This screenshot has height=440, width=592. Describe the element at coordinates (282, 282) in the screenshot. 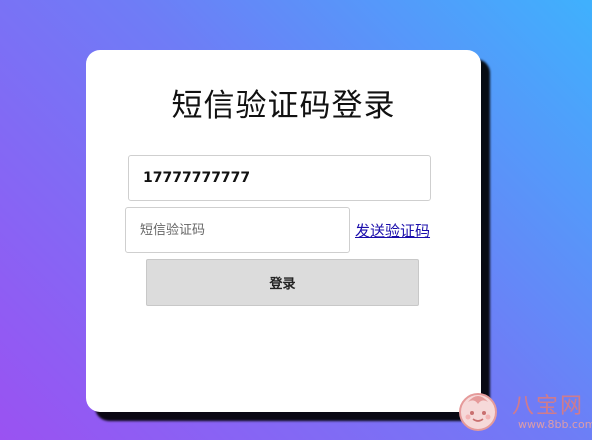

I see `login-button: 登录` at that location.